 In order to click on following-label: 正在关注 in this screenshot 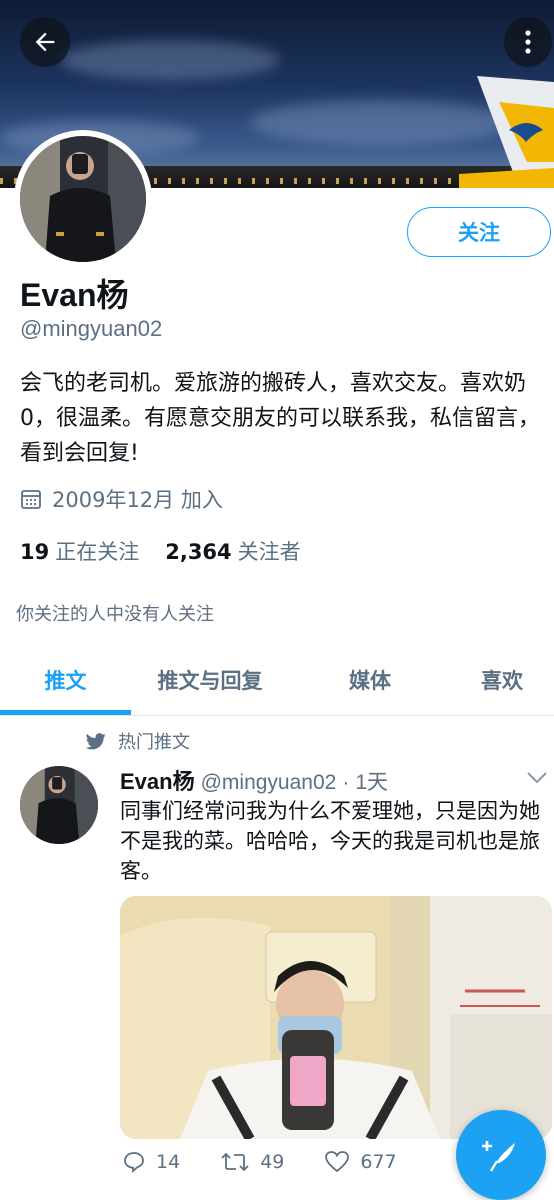, I will do `click(97, 552)`.